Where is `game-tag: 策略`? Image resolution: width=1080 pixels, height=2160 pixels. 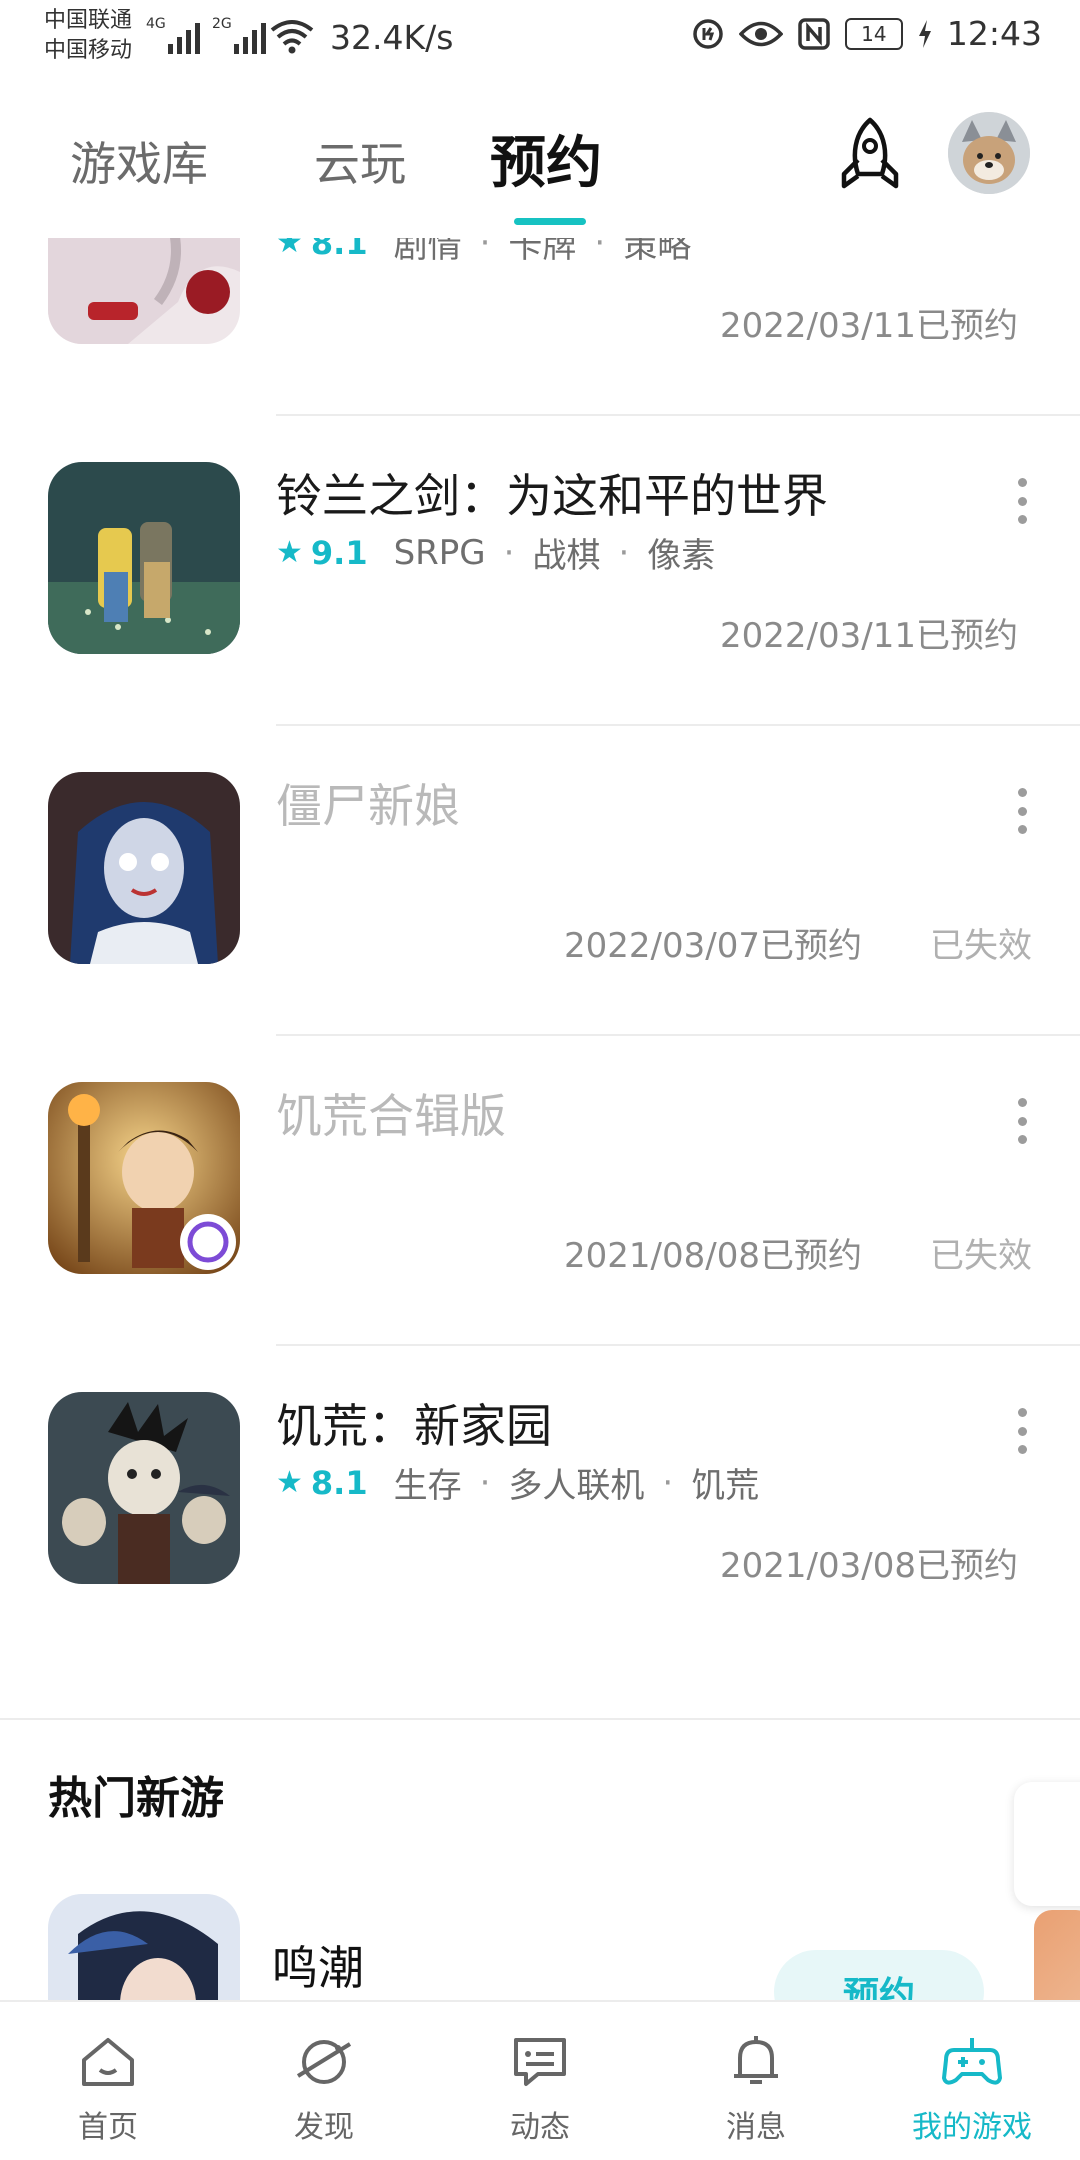 game-tag: 策略 is located at coordinates (657, 252).